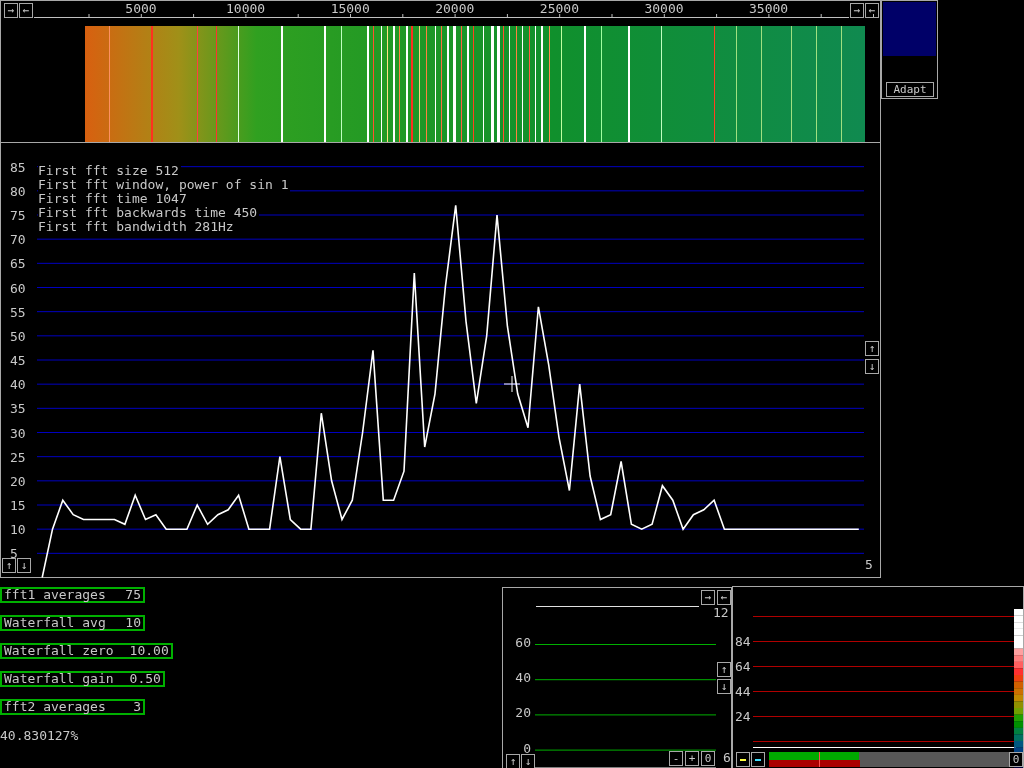 This screenshot has width=1024, height=768. Describe the element at coordinates (721, 613) in the screenshot. I see `scale-readout: 12` at that location.